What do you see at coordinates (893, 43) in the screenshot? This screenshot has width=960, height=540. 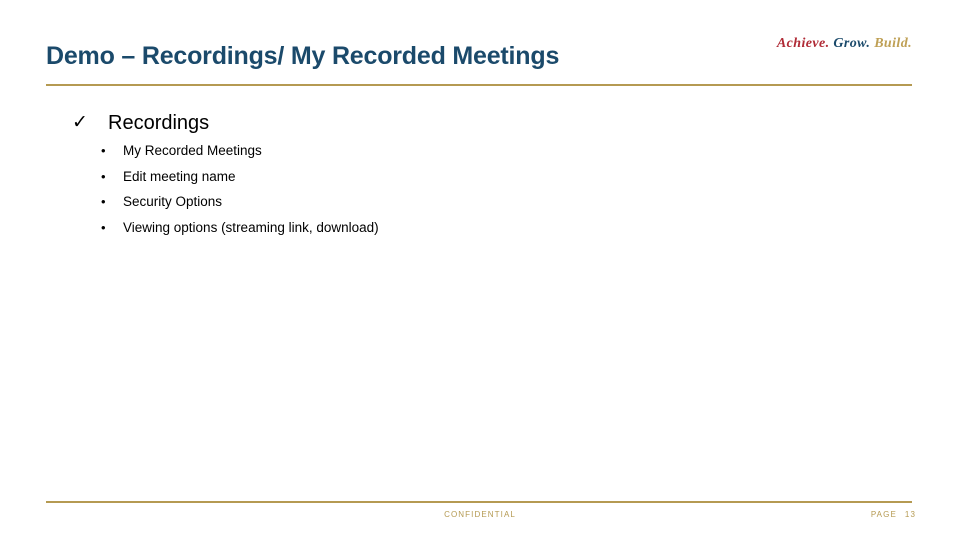 I see `brand-word-build: Build.` at bounding box center [893, 43].